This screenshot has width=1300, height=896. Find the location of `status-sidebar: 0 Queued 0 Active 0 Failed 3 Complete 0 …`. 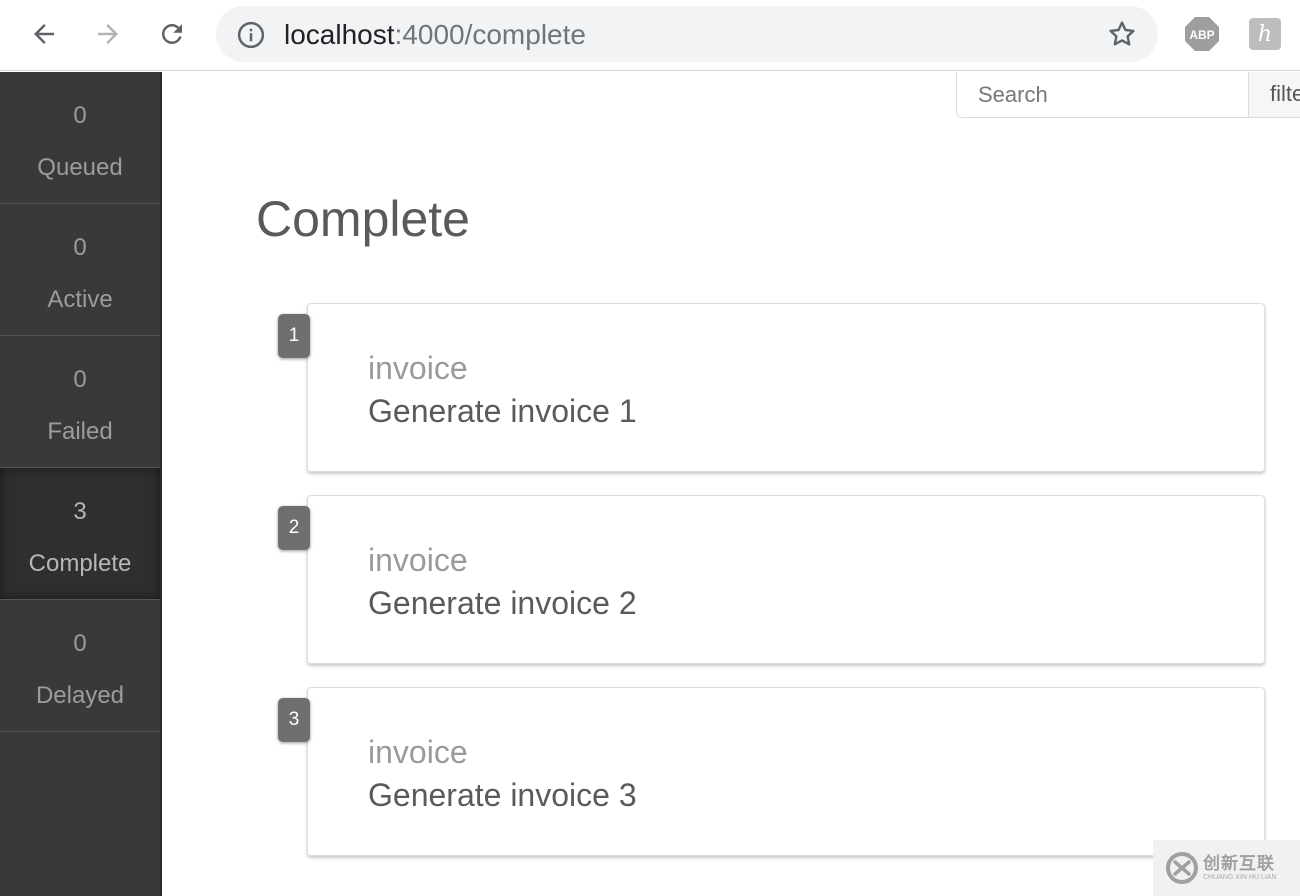

status-sidebar: 0 Queued 0 Active 0 Failed 3 Complete 0 … is located at coordinates (81, 484).